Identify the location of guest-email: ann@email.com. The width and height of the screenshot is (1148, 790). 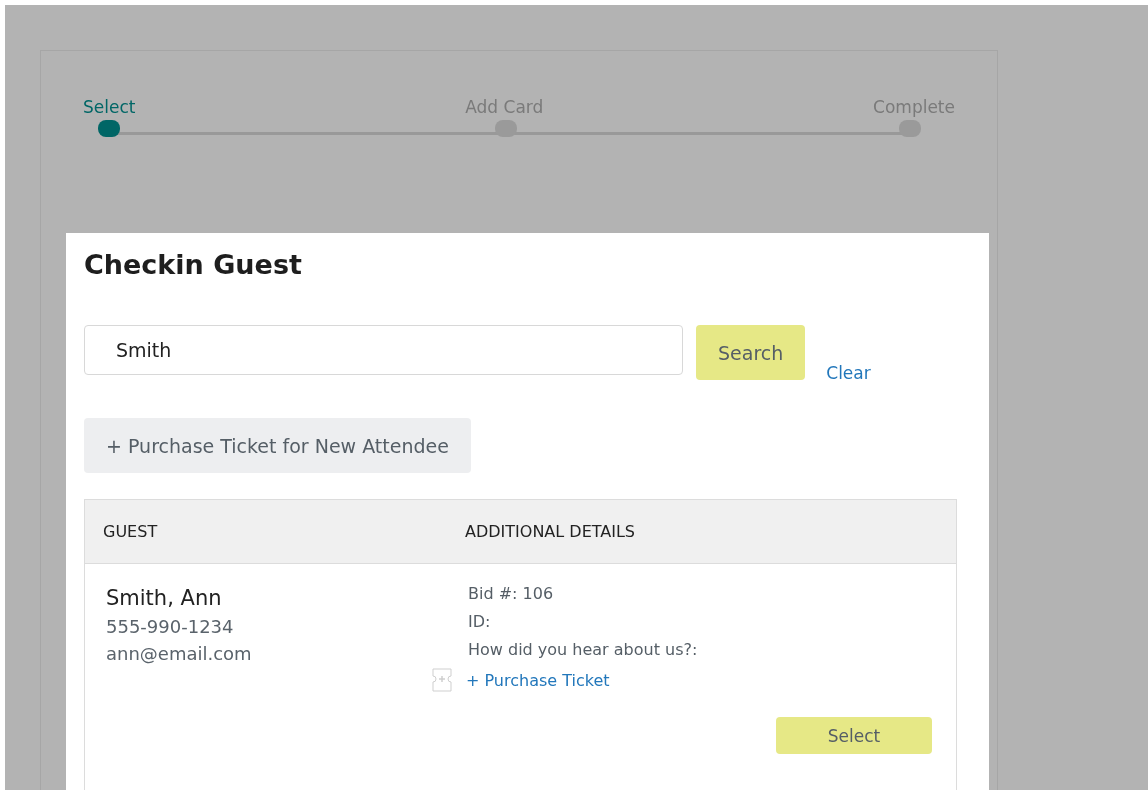
(179, 653).